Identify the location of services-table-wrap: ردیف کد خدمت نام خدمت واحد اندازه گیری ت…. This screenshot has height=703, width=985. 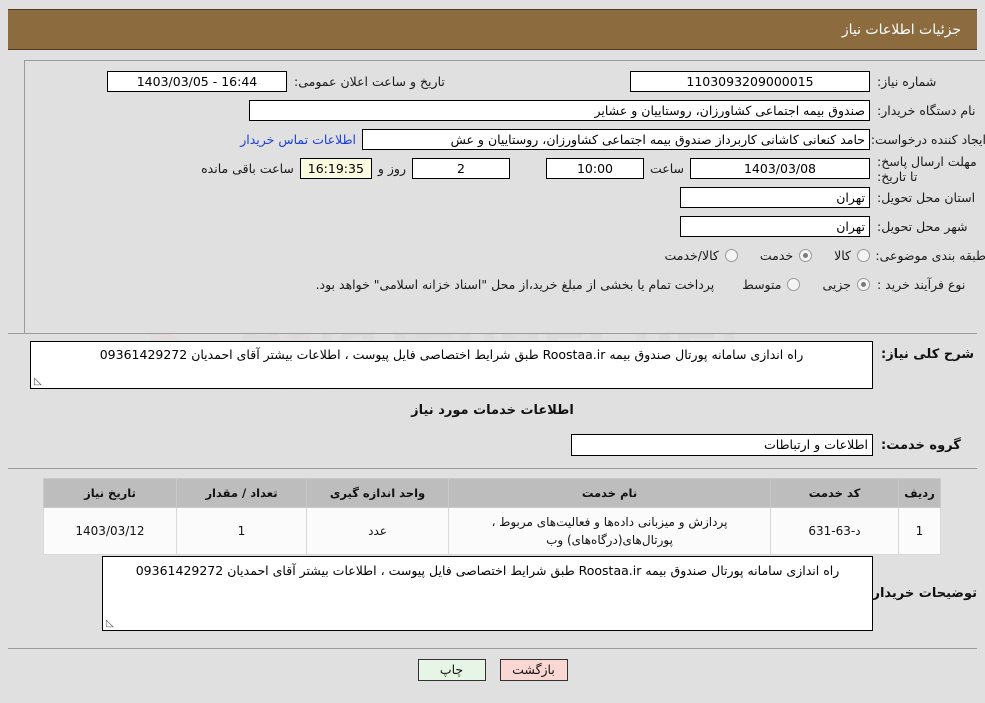
(492, 516).